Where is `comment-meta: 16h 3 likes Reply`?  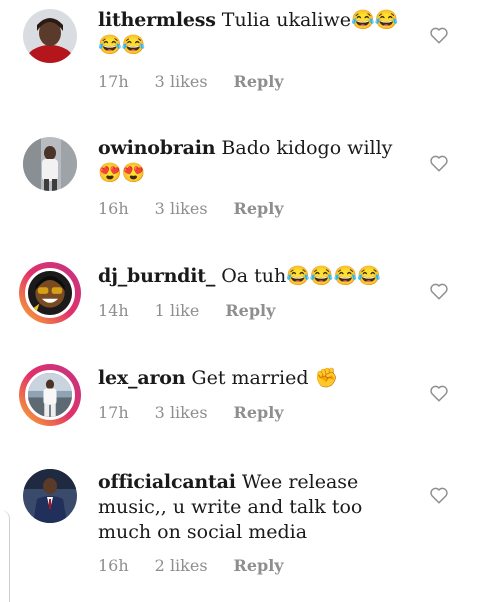
comment-meta: 16h 3 likes Reply is located at coordinates (204, 208).